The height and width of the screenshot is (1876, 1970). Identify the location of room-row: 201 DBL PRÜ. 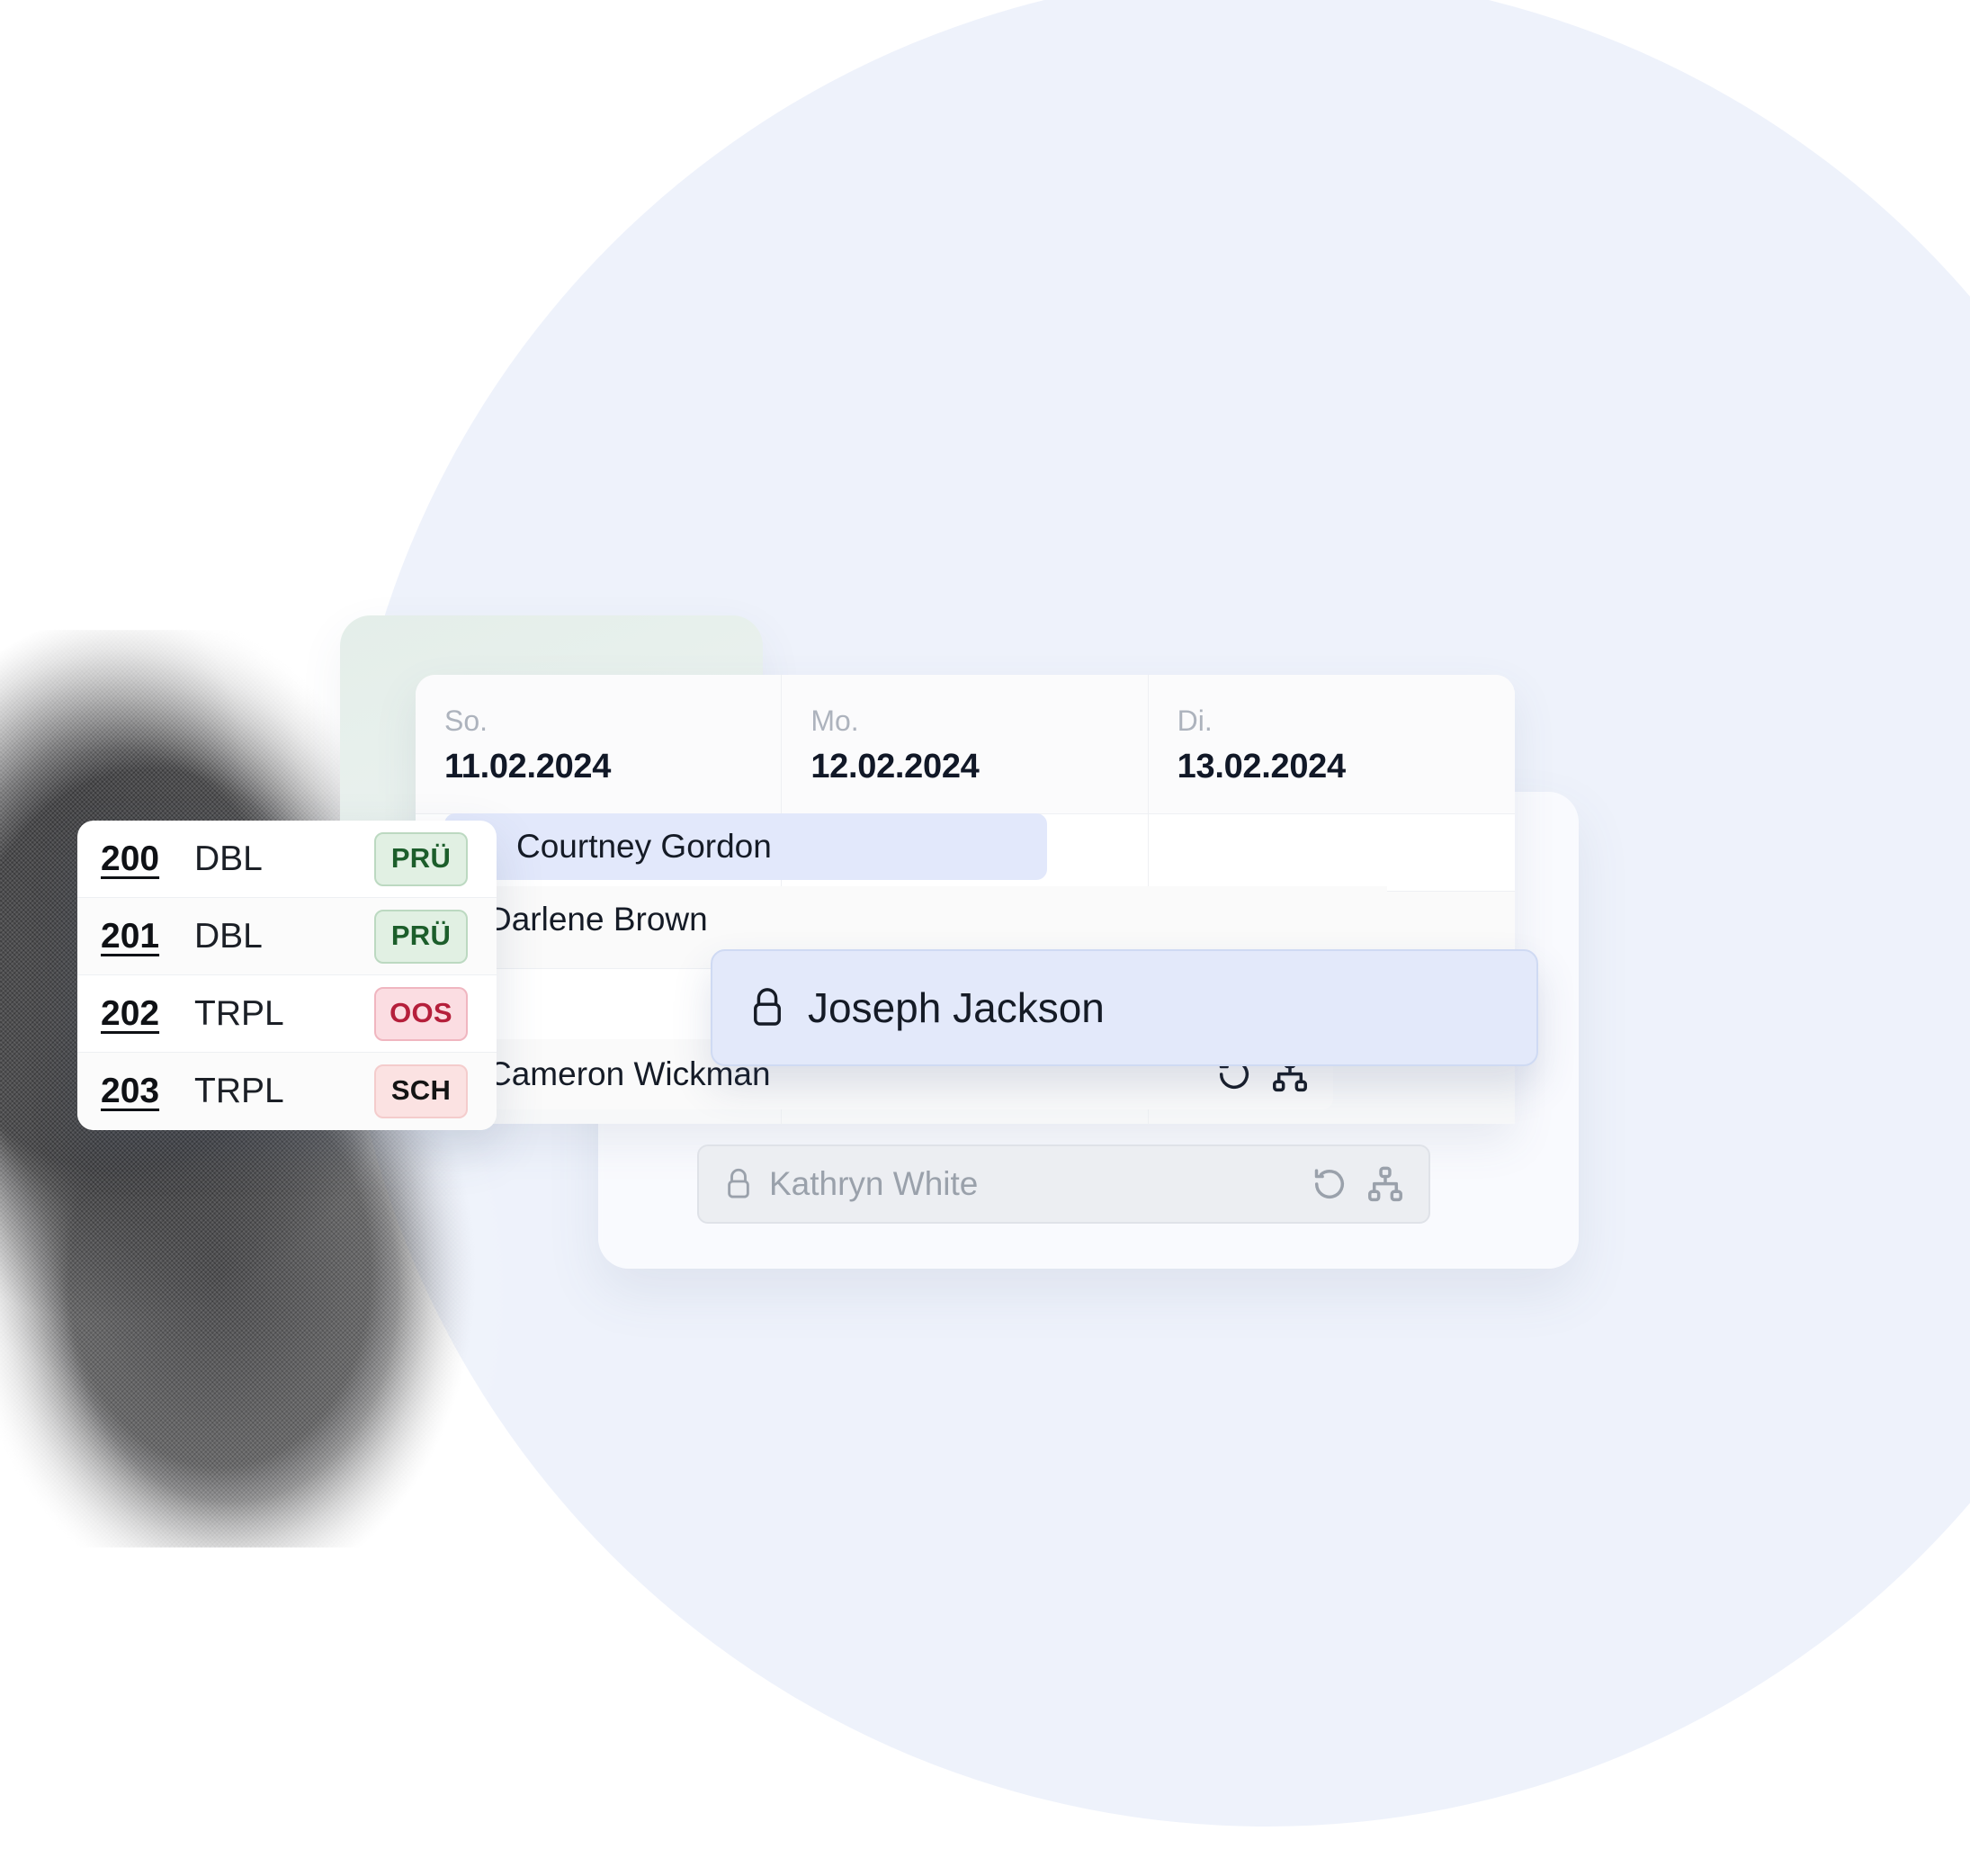
(287, 936).